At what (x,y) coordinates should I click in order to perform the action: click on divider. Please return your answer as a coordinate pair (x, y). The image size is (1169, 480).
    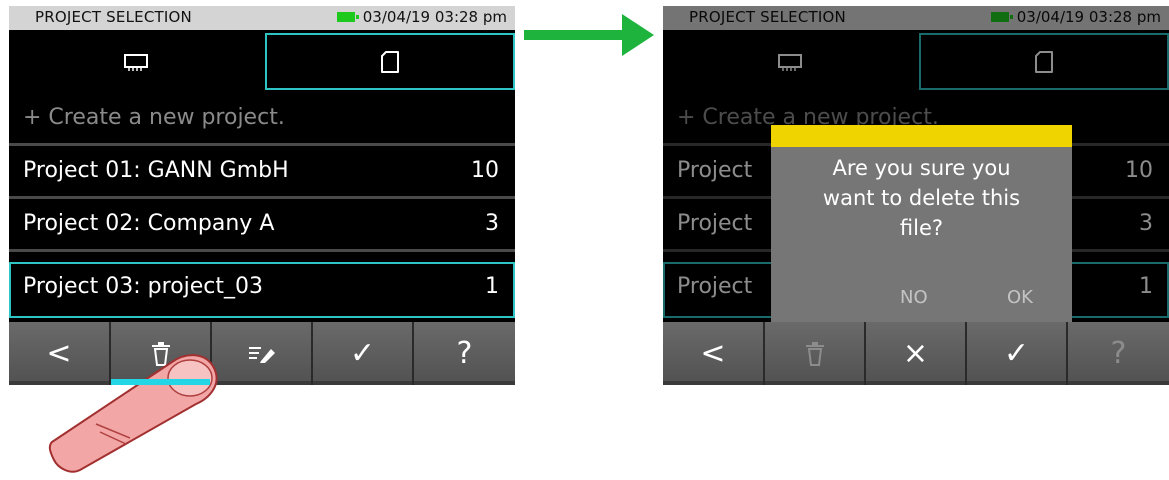
    Looking at the image, I should click on (262, 250).